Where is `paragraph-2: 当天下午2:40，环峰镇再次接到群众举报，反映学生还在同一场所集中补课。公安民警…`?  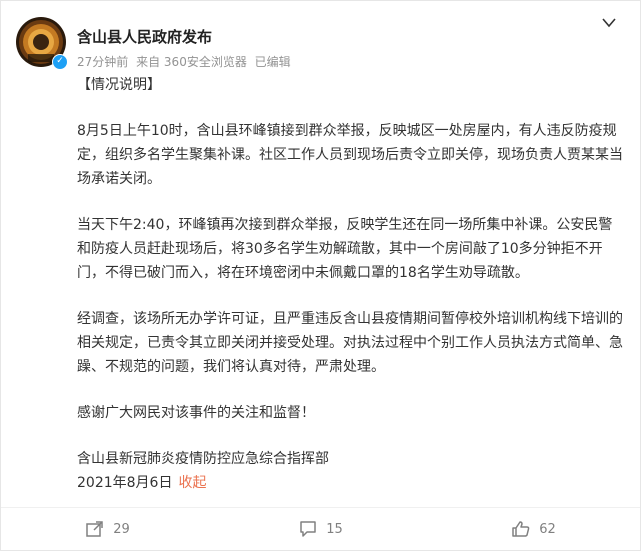 paragraph-2: 当天下午2:40，环峰镇再次接到群众举报，反映学生还在同一场所集中补课。公安民警… is located at coordinates (345, 249).